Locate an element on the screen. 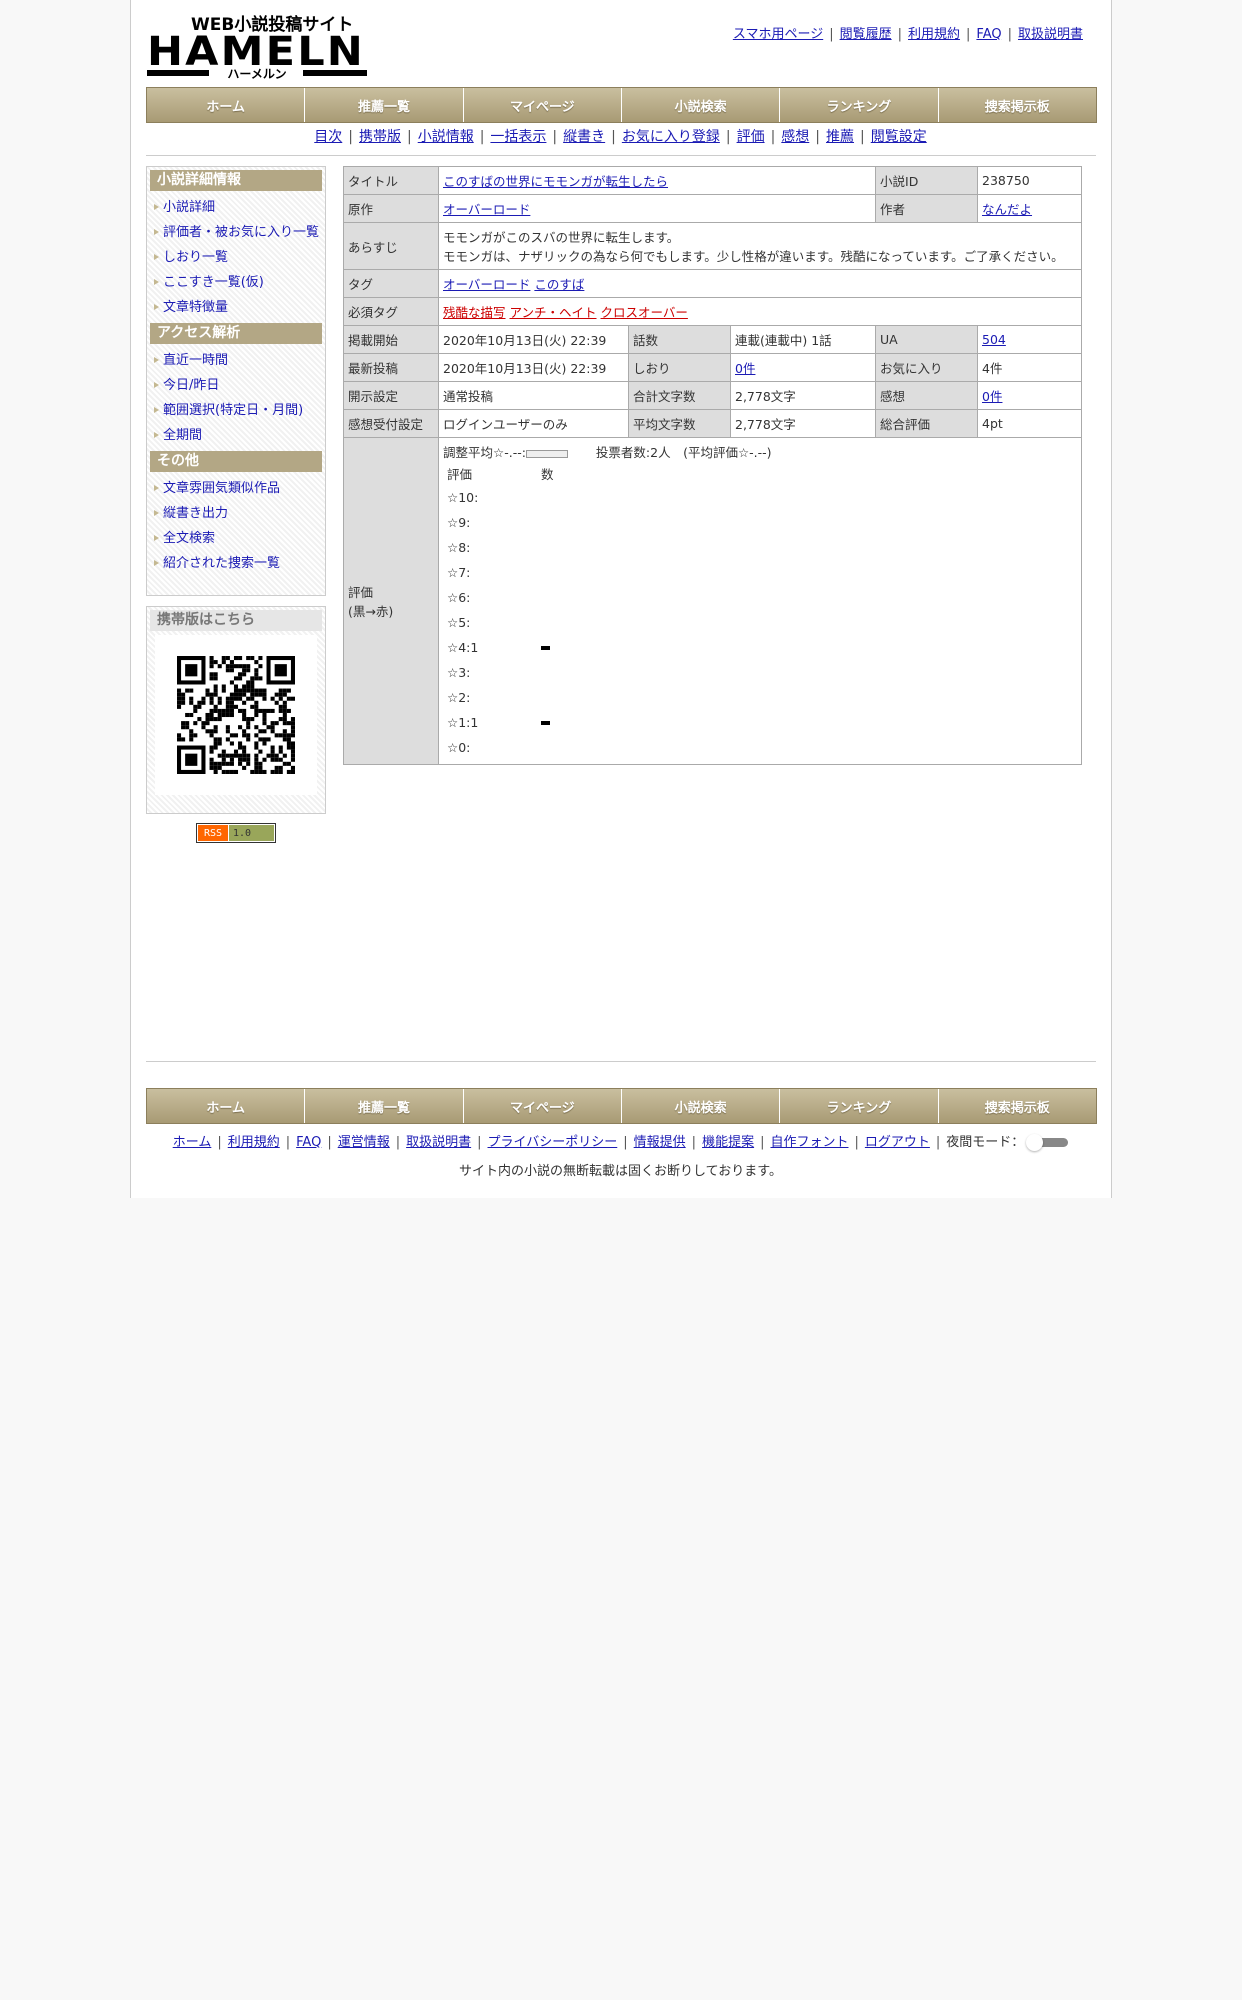  smartphone-page-link: スマホ用ページ is located at coordinates (778, 34).